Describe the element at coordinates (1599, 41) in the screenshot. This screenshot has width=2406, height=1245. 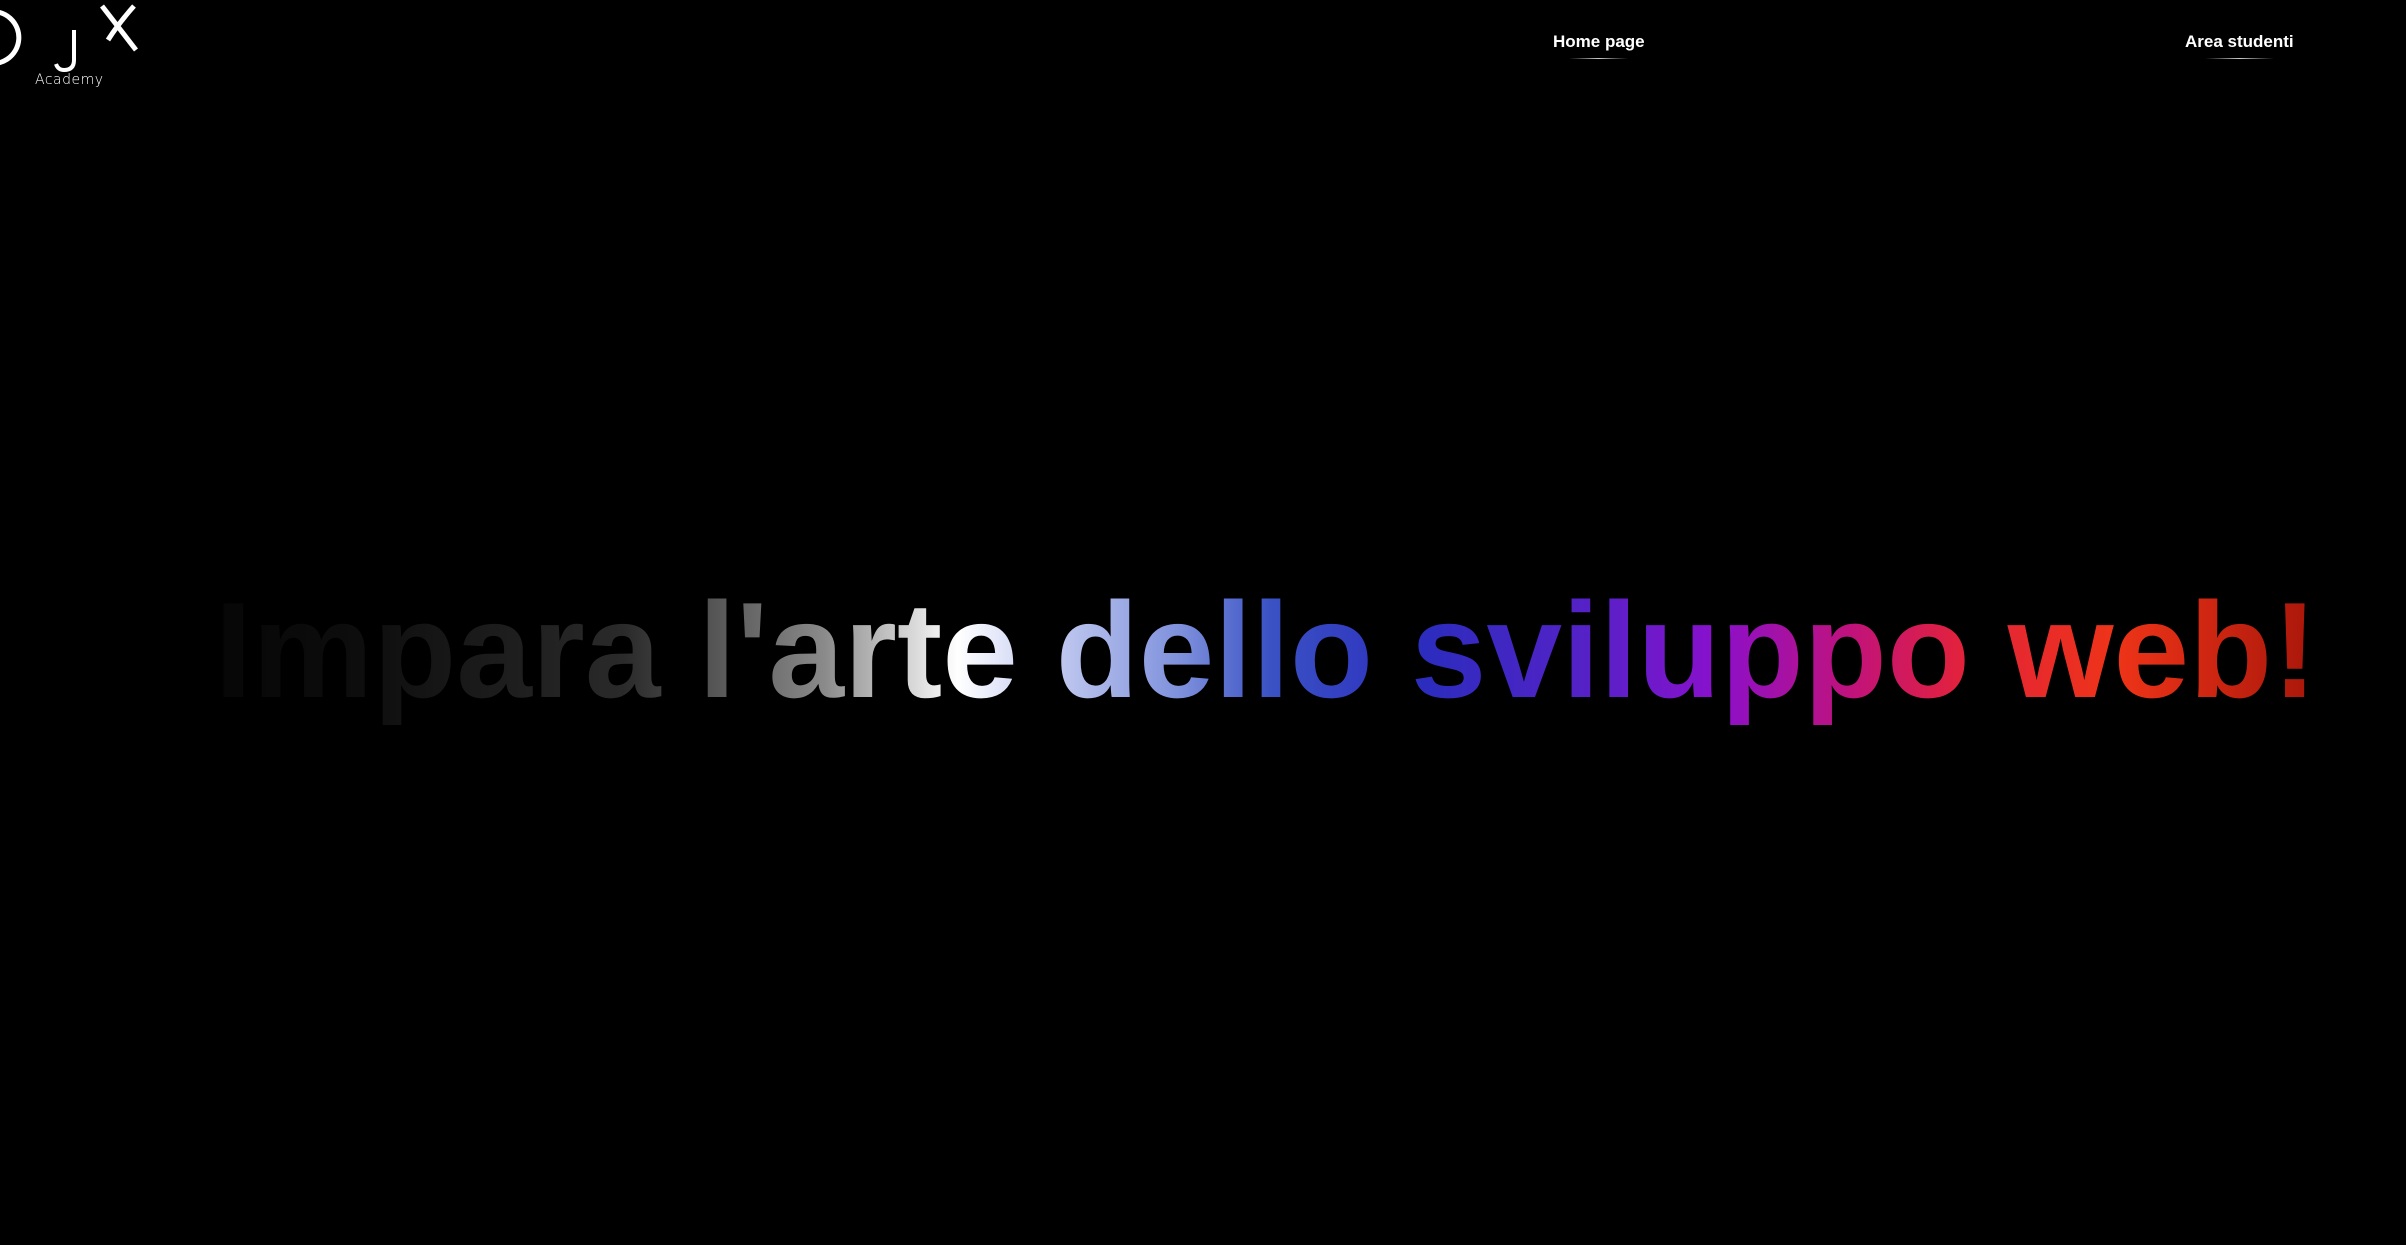
I see `nav-home-label: Home page` at that location.